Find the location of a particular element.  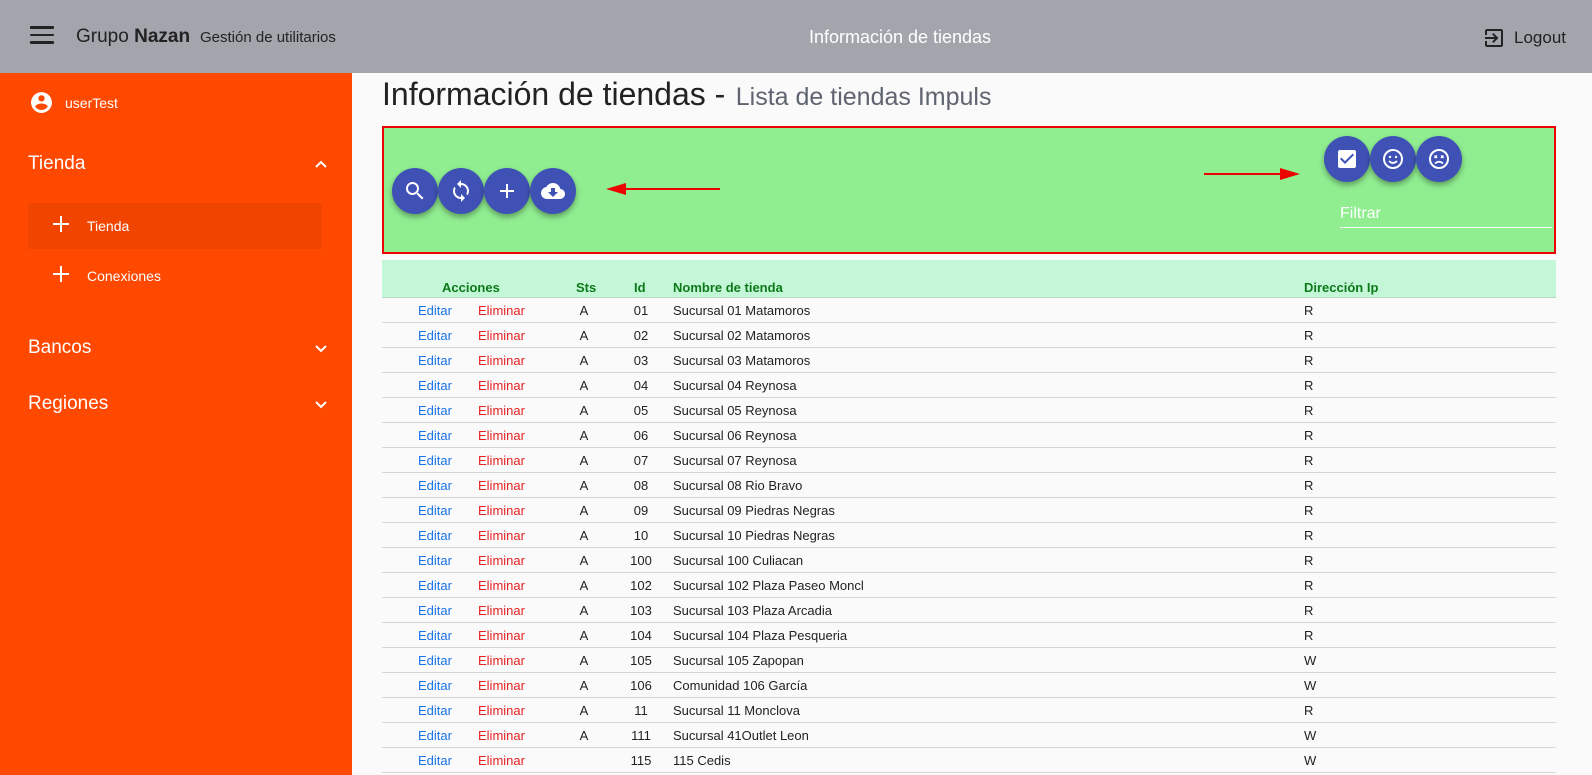

table-row: Editar Eliminar A 07 Sucursal 07 Reynosa R is located at coordinates (969, 460).